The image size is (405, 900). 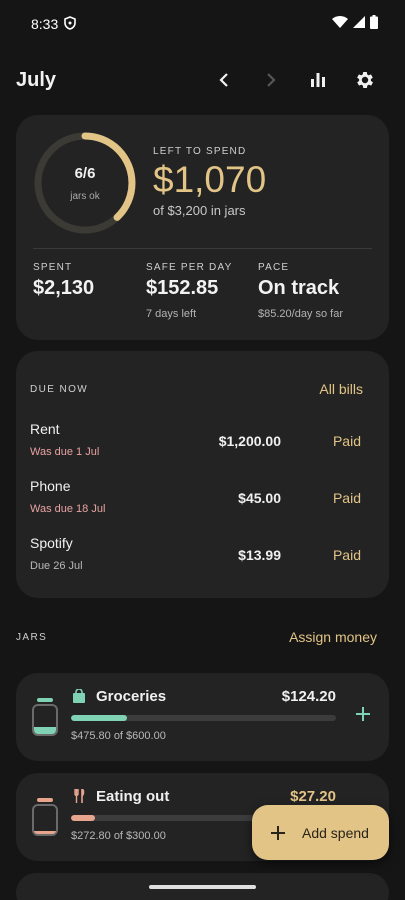 I want to click on bill-due-date: Was due 1 Jul, so click(x=65, y=452).